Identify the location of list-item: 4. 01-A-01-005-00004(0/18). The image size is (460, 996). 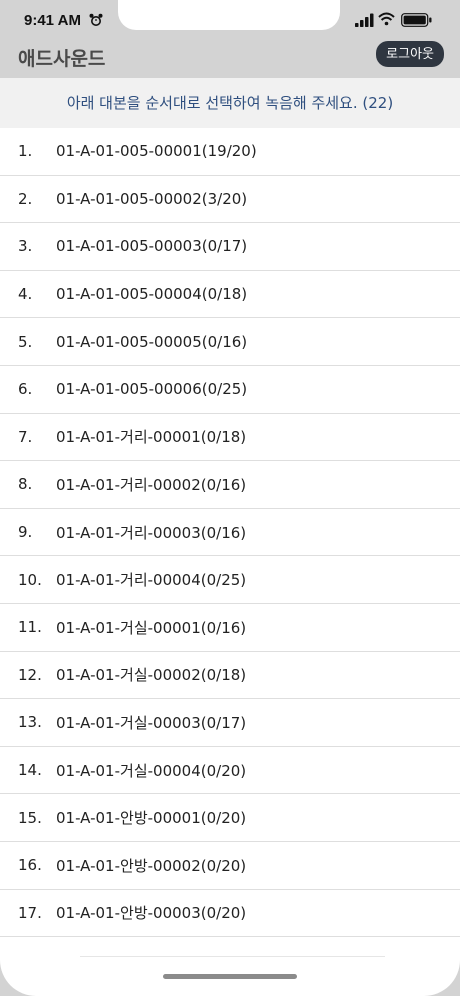
(230, 294).